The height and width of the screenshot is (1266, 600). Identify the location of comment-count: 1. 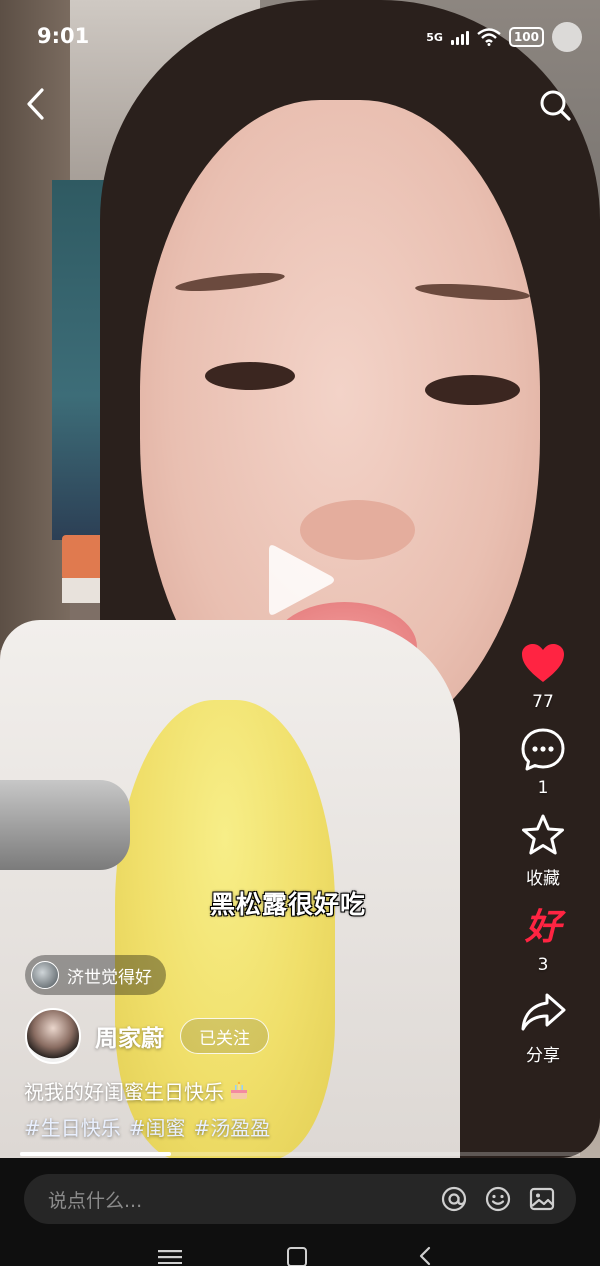
(543, 788).